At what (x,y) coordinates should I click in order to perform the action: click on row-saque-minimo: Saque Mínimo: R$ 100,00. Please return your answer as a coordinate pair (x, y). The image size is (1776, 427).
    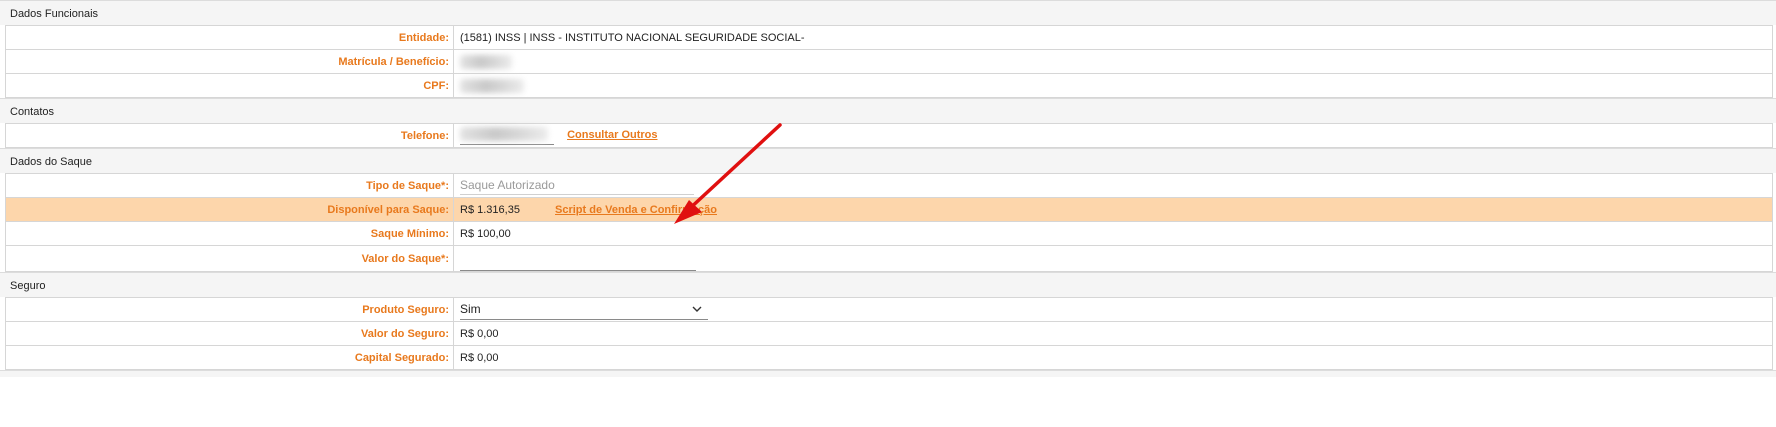
    Looking at the image, I should click on (889, 233).